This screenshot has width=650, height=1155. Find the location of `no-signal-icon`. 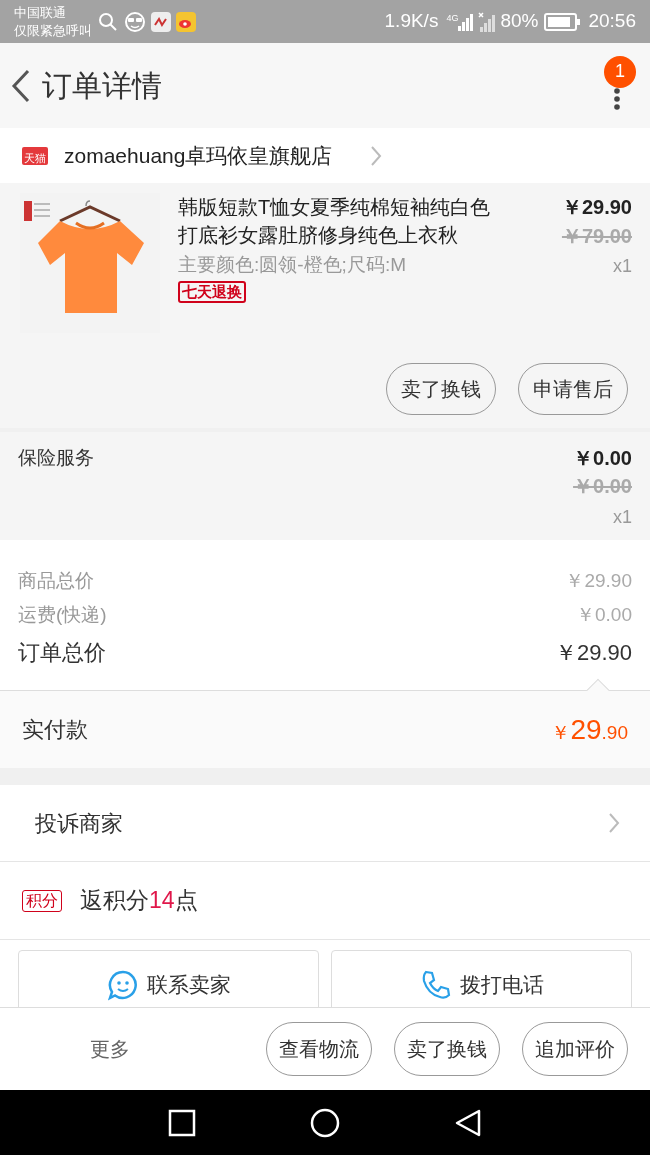

no-signal-icon is located at coordinates (487, 21).